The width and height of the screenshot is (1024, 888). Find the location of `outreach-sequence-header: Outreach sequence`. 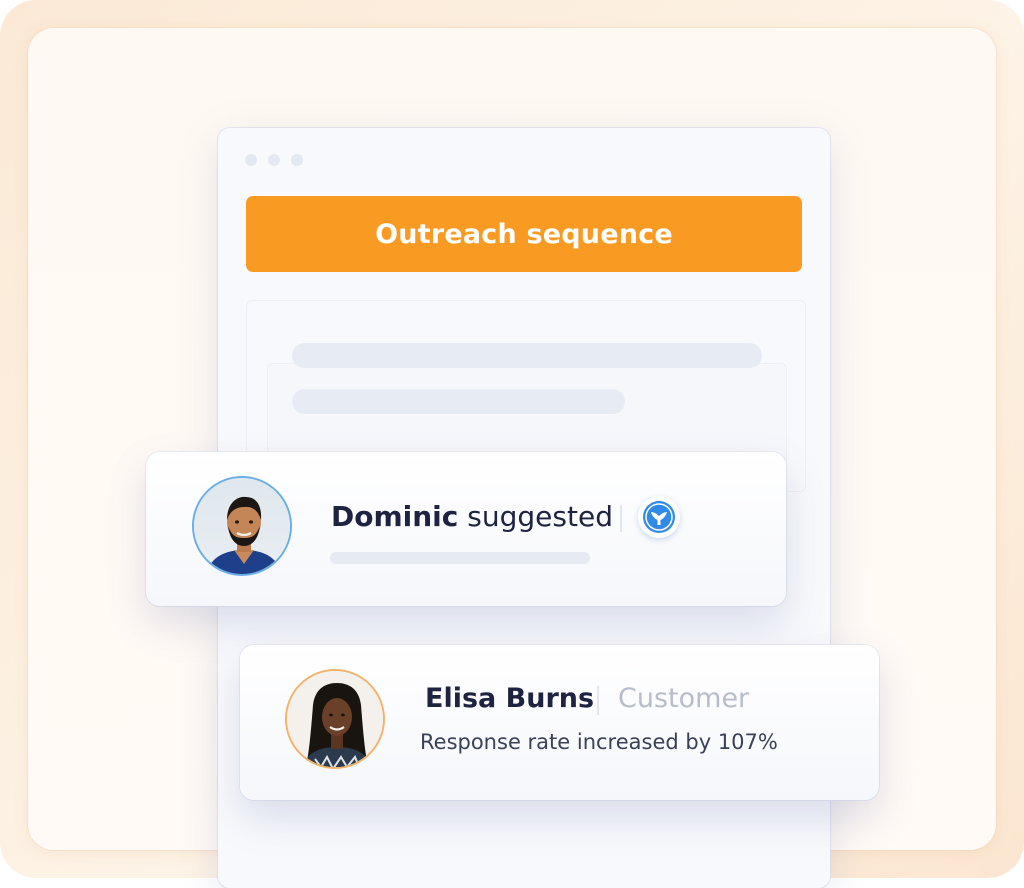

outreach-sequence-header: Outreach sequence is located at coordinates (524, 234).